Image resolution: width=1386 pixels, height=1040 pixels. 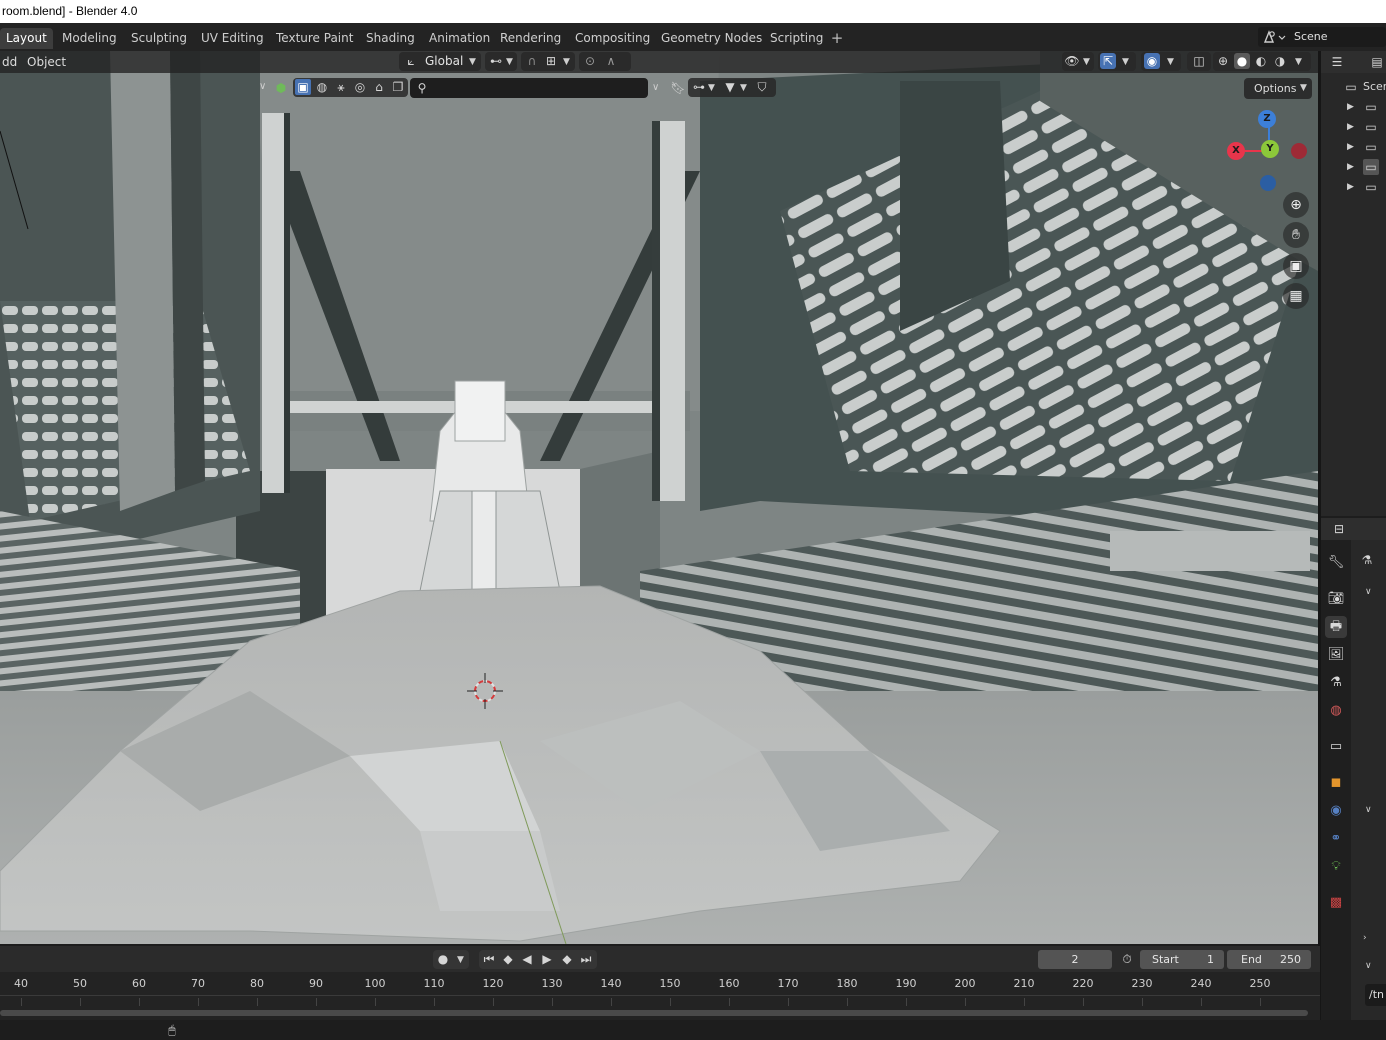 I want to click on world-tab-icon: ◍, so click(x=1336, y=711).